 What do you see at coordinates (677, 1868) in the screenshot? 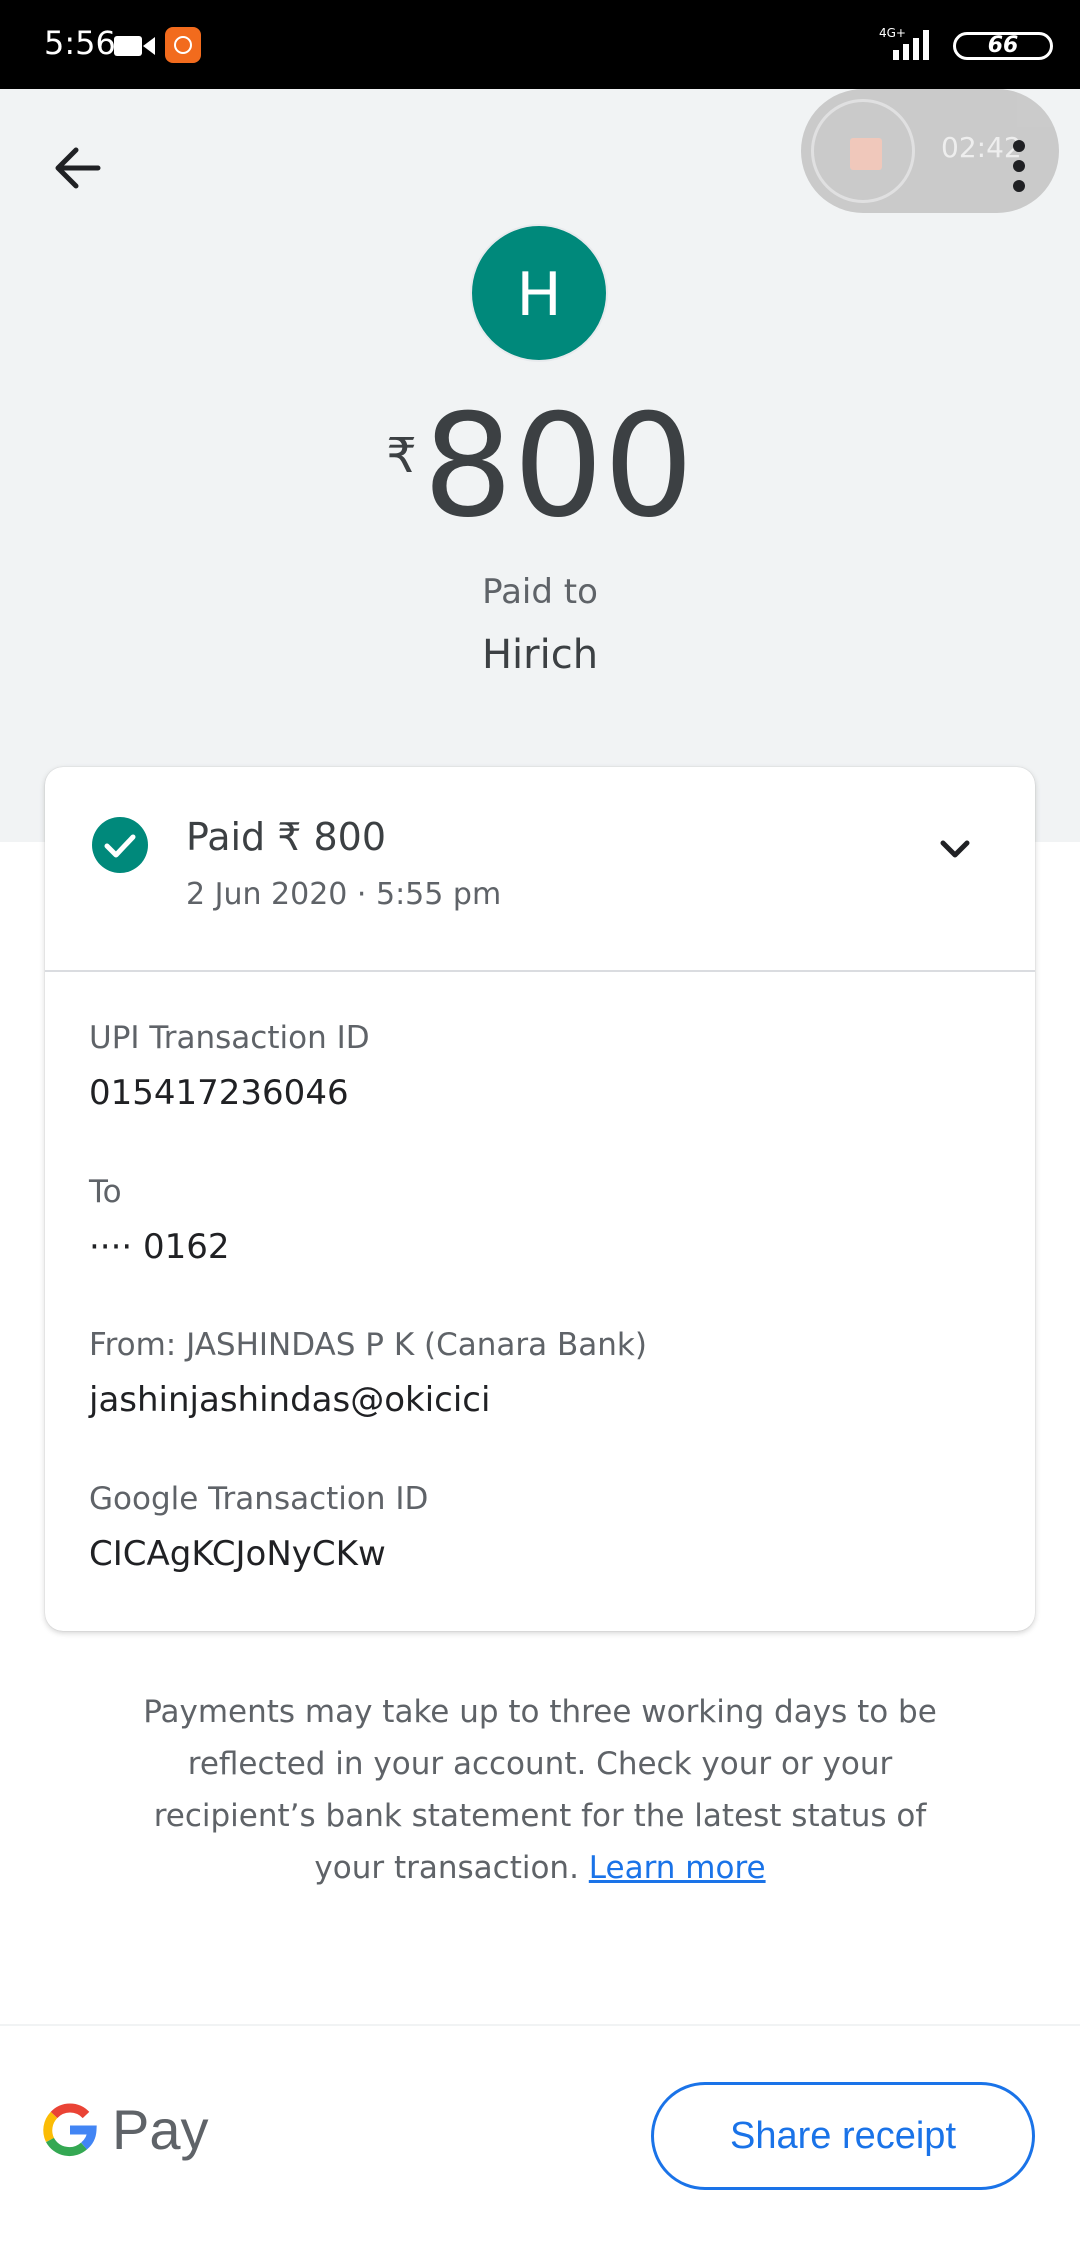
I see `learn-more-link: Learn more` at bounding box center [677, 1868].